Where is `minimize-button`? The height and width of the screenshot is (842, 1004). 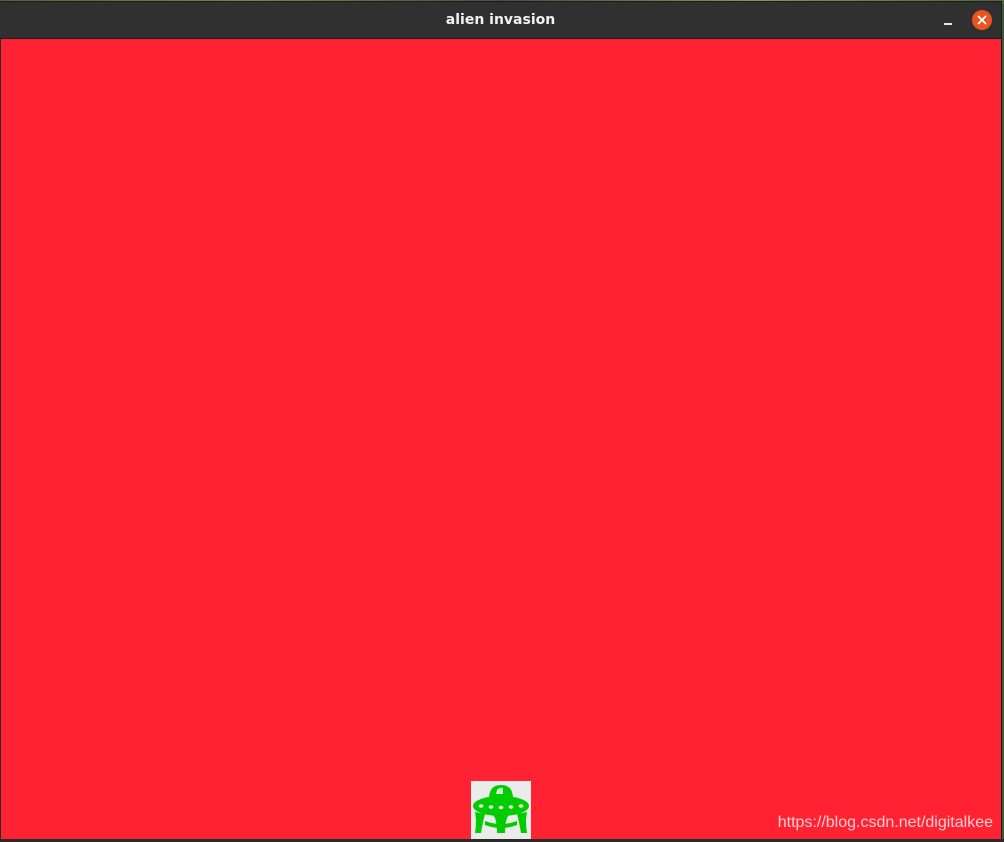
minimize-button is located at coordinates (949, 20).